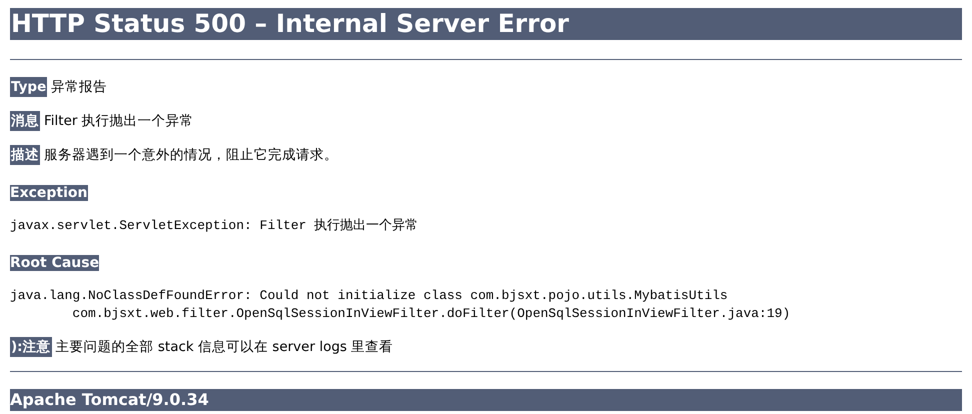  Describe the element at coordinates (225, 347) in the screenshot. I see `field-value: 主要问题的全部 stack 信息可以在 server logs 里查看` at that location.